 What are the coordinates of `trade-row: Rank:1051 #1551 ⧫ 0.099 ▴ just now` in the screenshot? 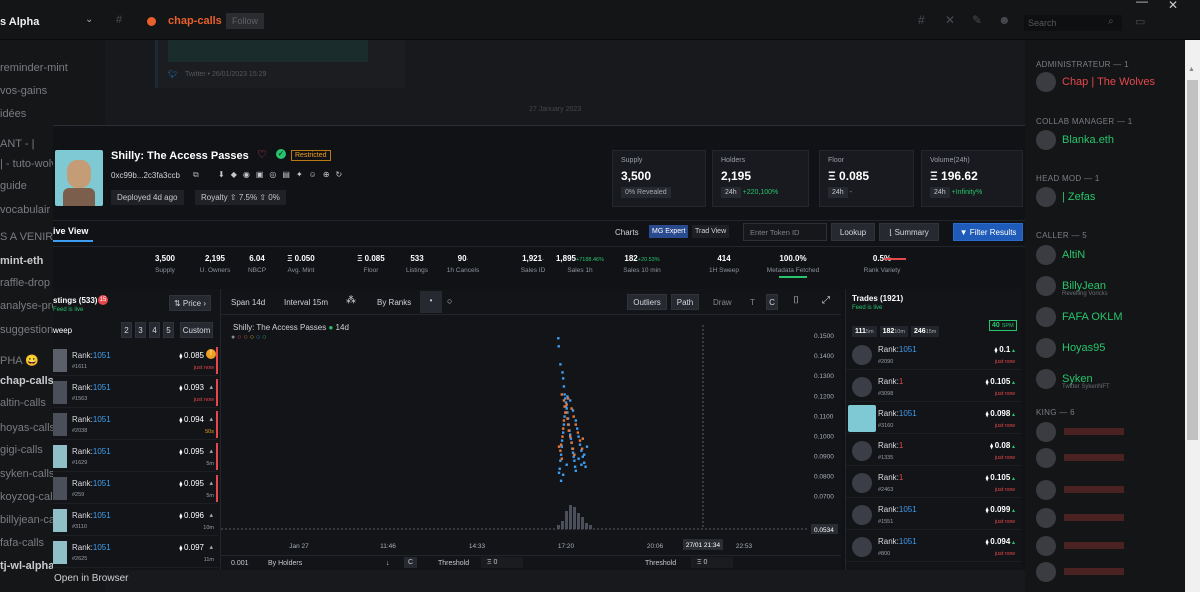 It's located at (933, 514).